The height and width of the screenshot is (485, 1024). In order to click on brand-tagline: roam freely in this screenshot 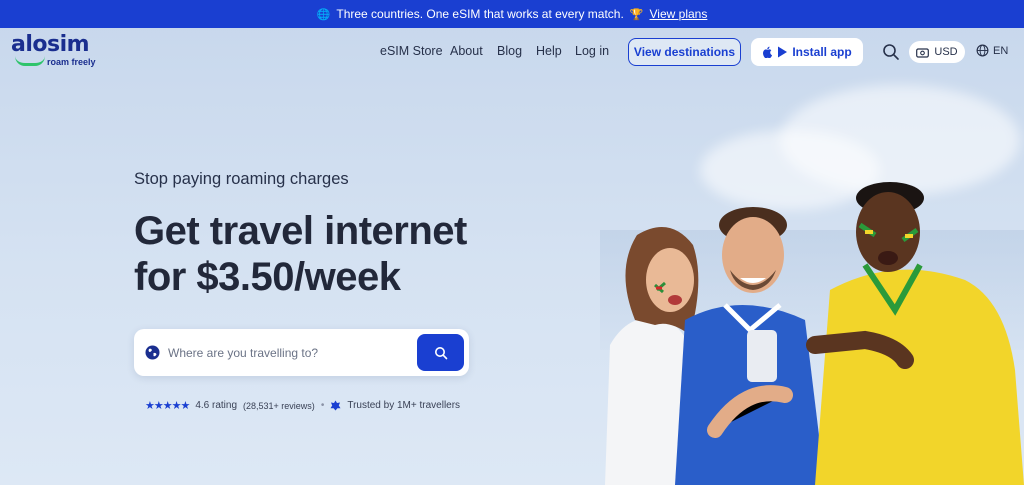, I will do `click(71, 62)`.